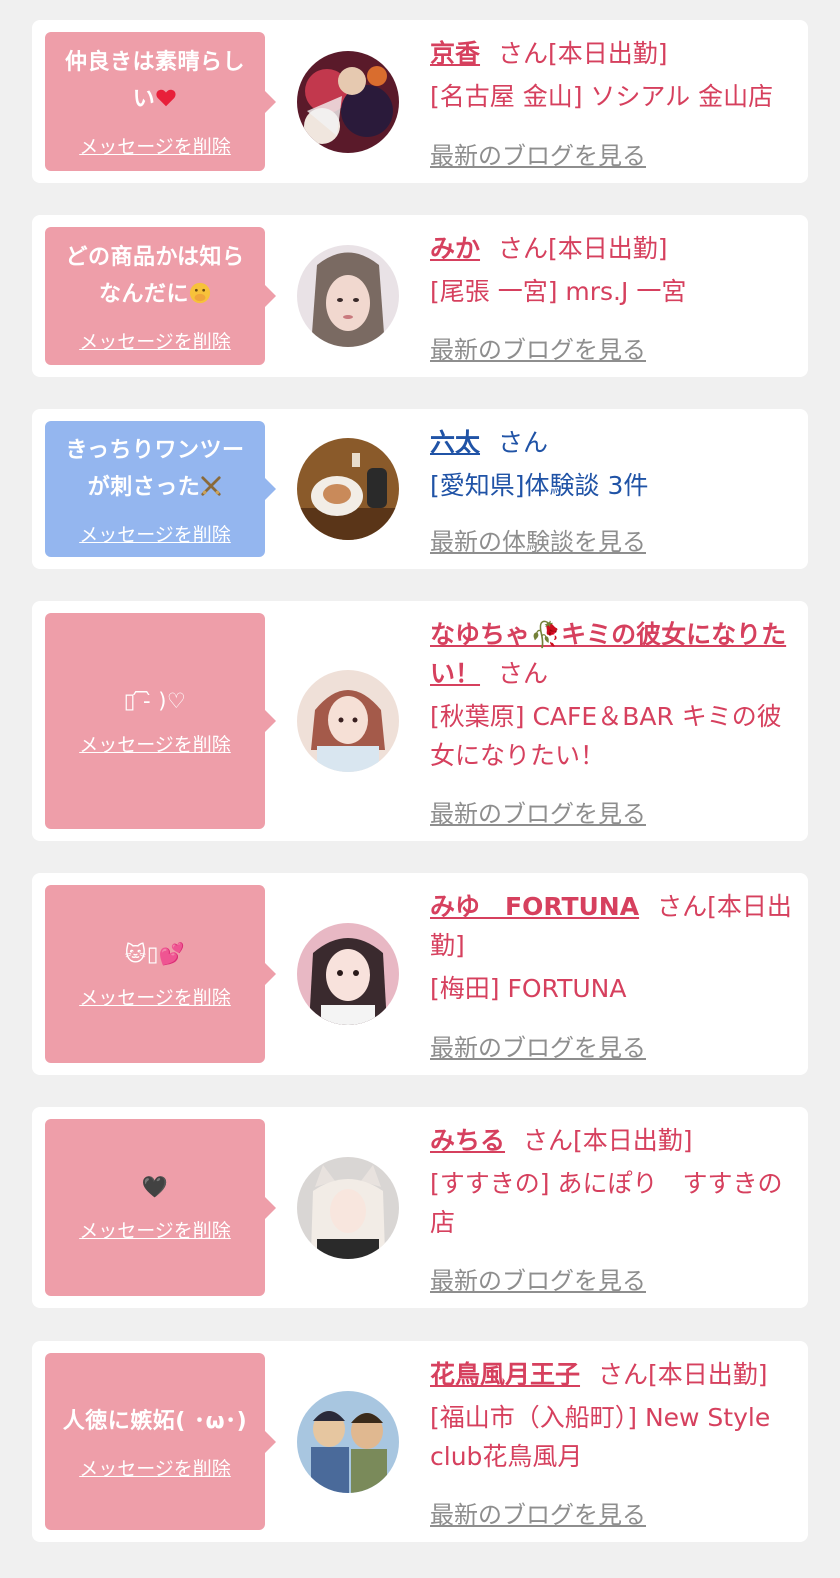  I want to click on message-text: 人徳に嫉妬( ･ω･), so click(155, 1421).